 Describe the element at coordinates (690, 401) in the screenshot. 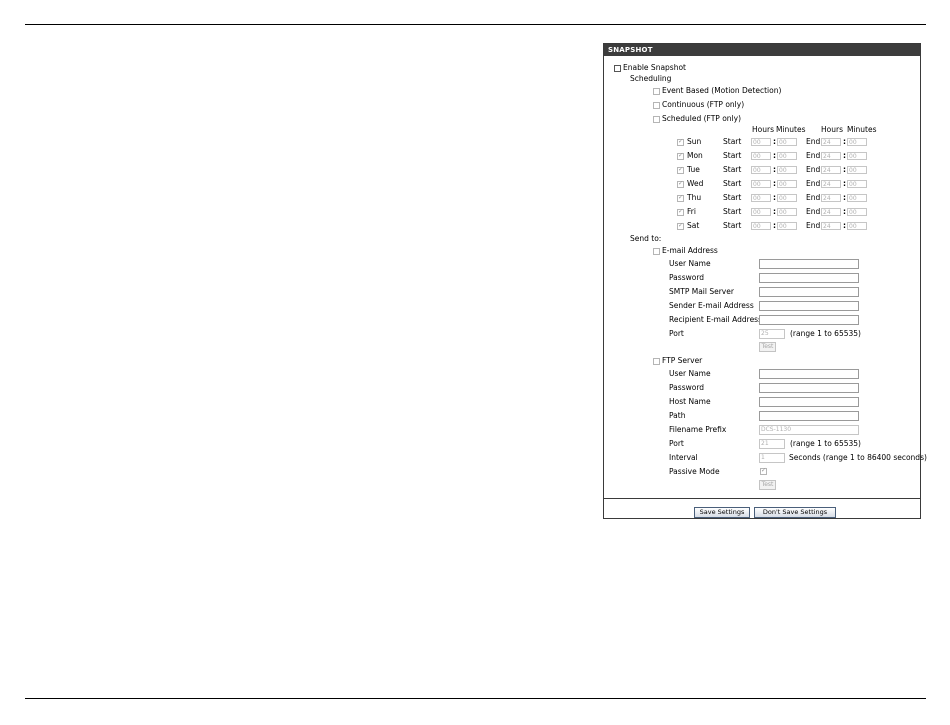

I see `host-name-label: Host Name` at that location.